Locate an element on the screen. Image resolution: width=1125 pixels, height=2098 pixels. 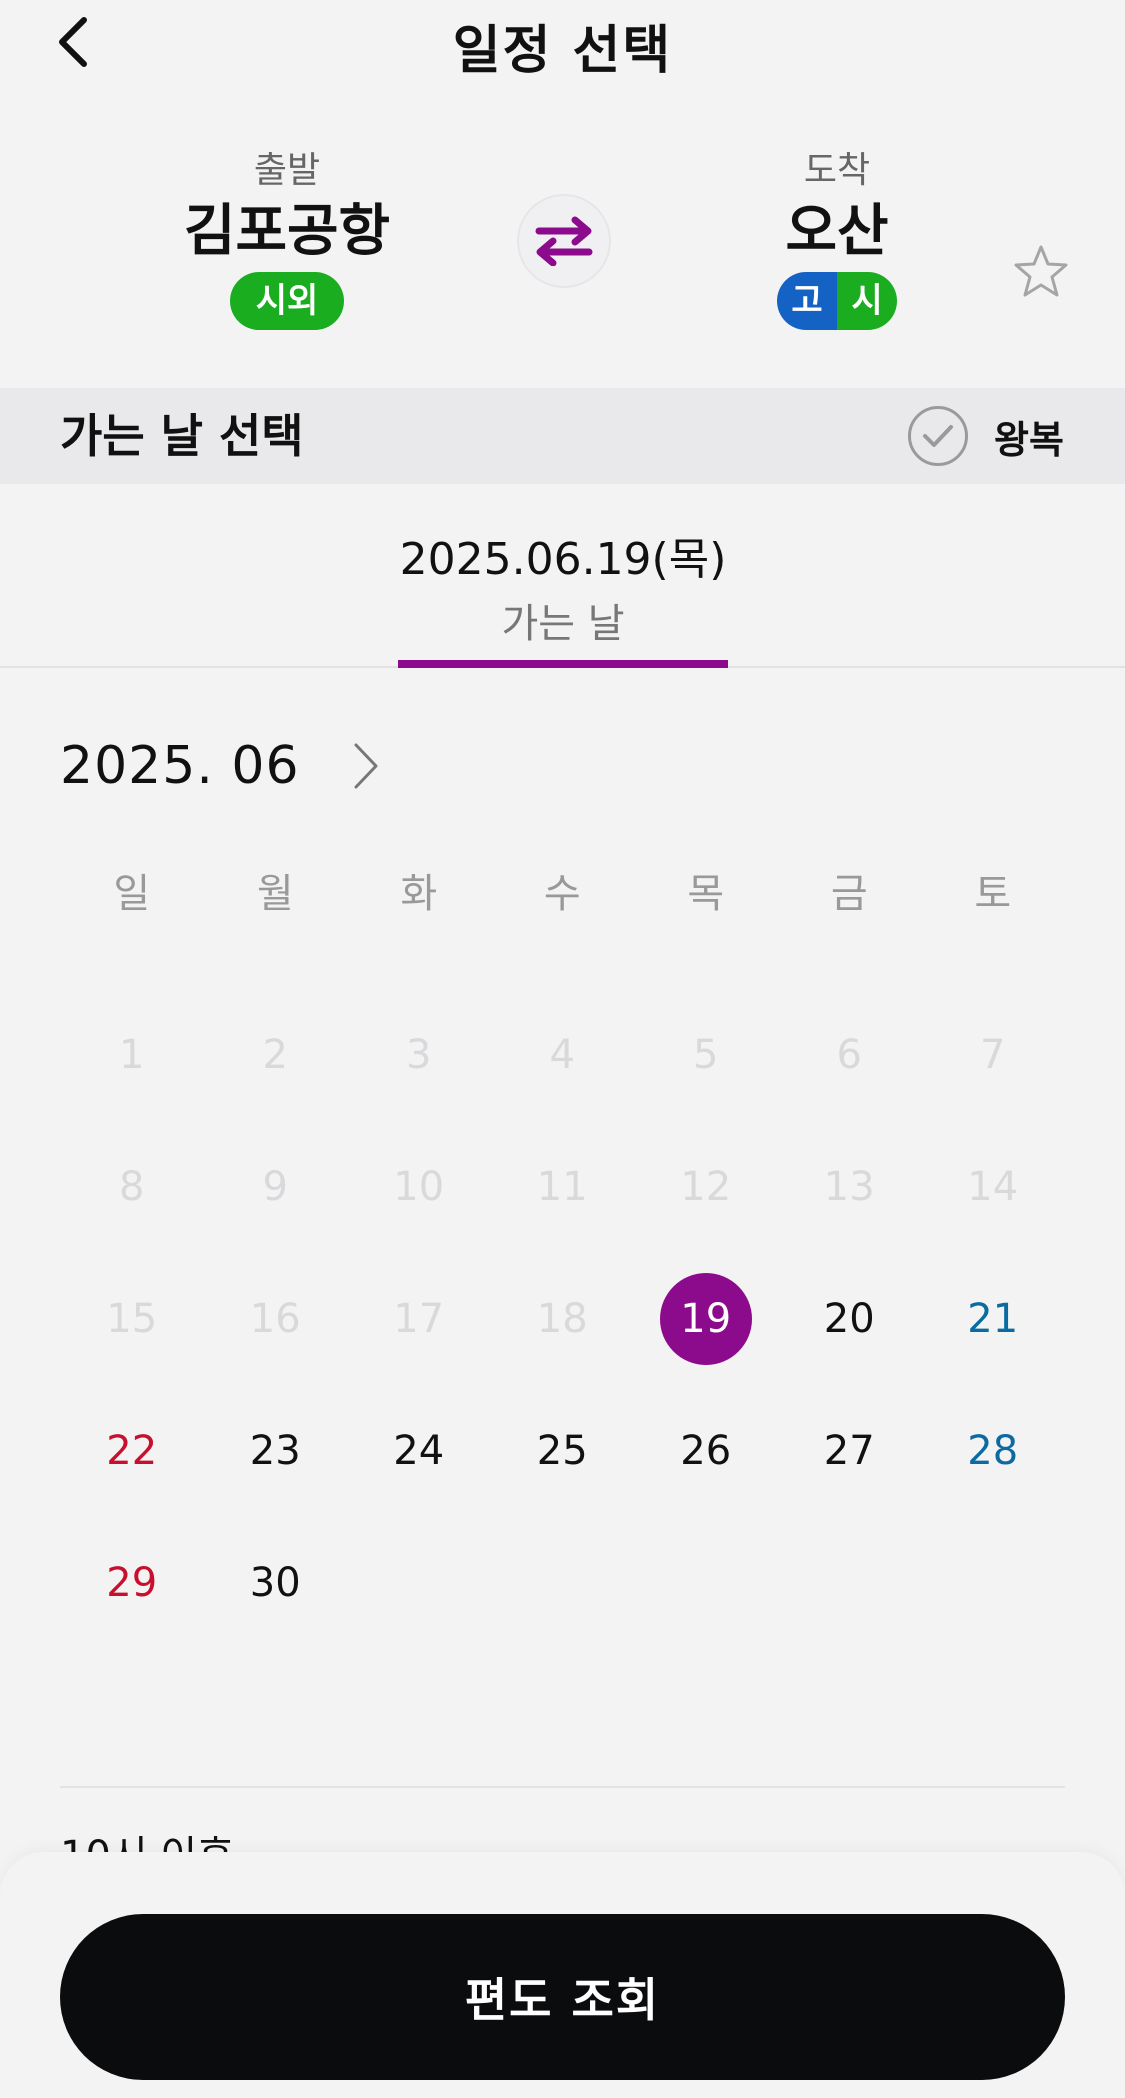
calendar-day-number: 25 is located at coordinates (562, 1451).